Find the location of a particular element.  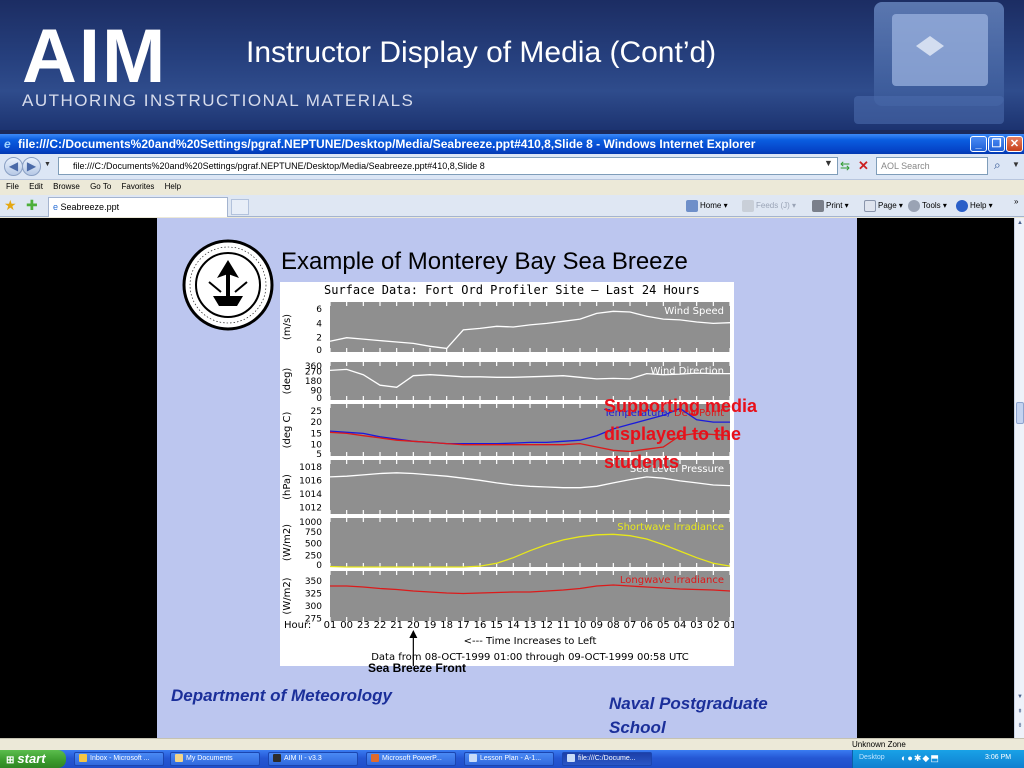

feeds-button: Feeds (J) ▾ is located at coordinates (769, 206).